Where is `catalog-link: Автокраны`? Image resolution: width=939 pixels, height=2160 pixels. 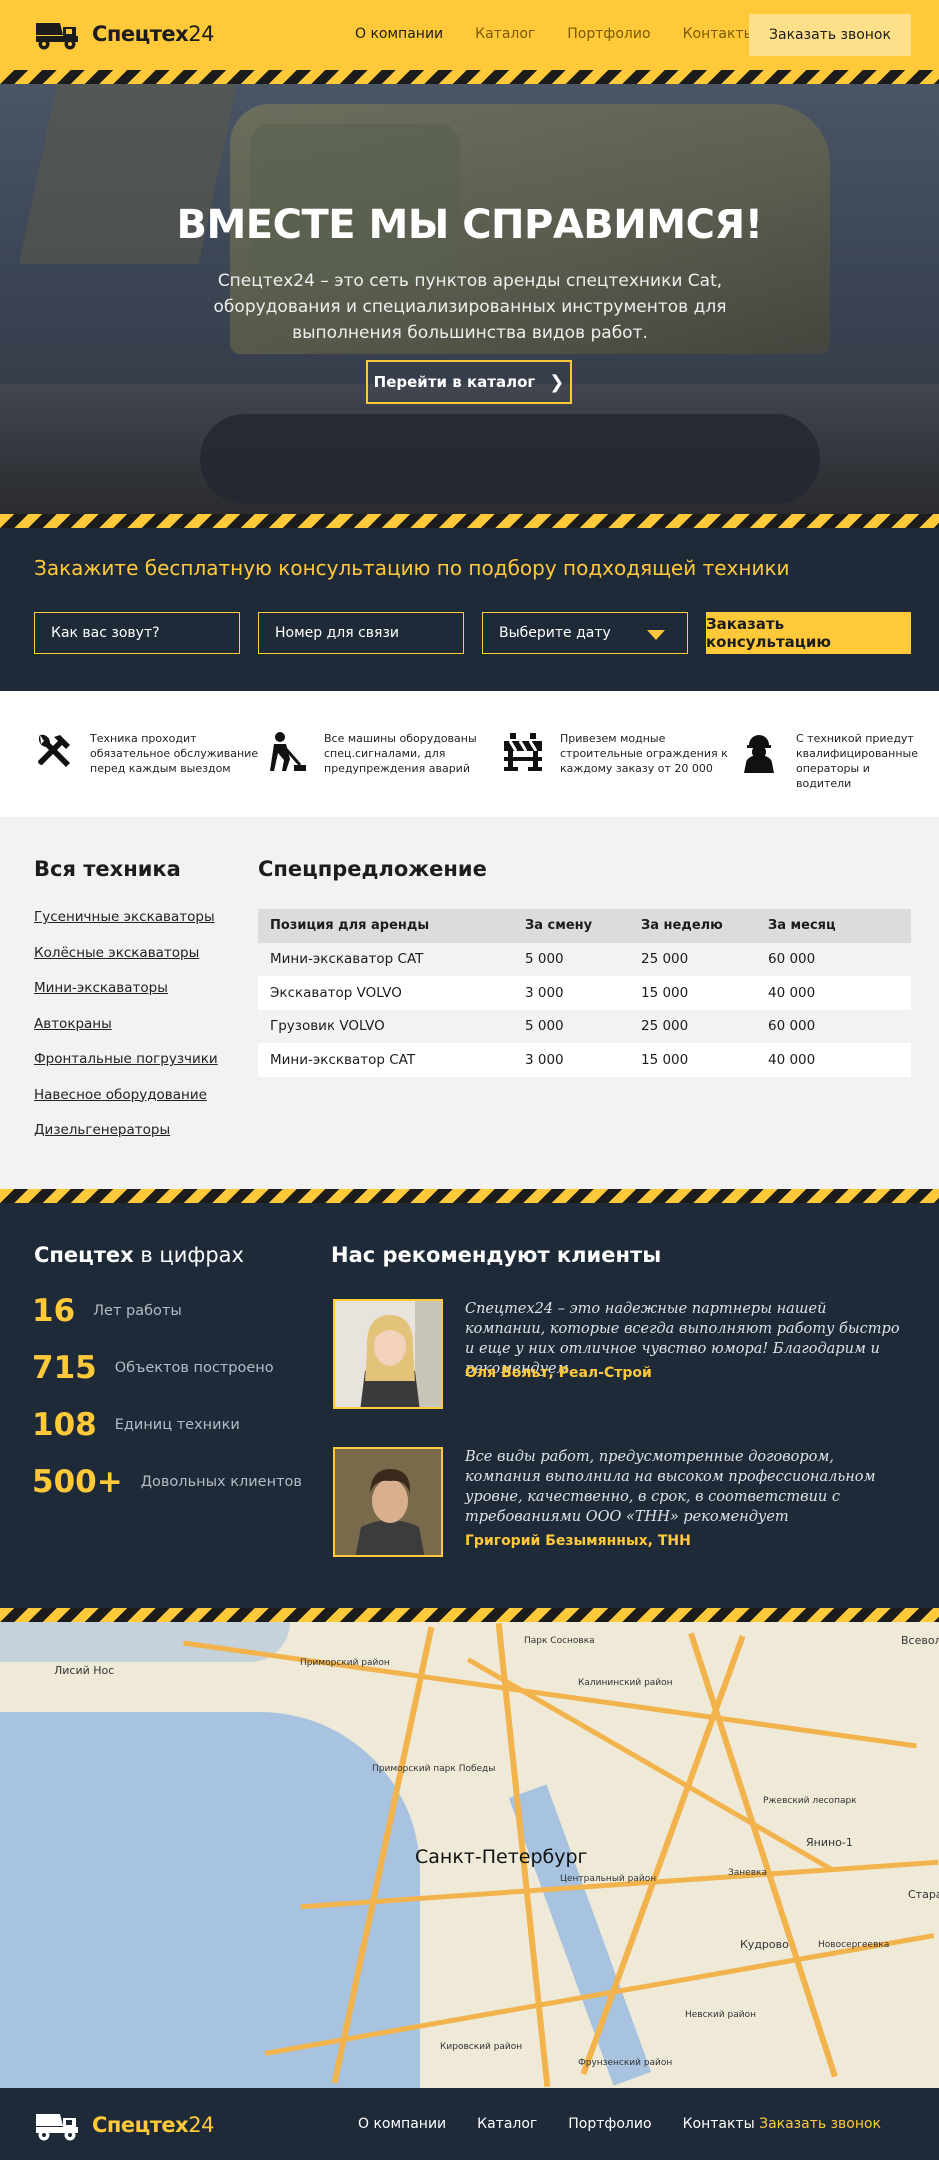
catalog-link: Автокраны is located at coordinates (126, 1034).